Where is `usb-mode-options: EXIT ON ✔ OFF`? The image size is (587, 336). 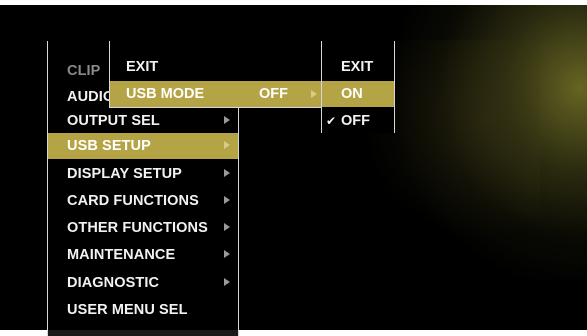 usb-mode-options: EXIT ON ✔ OFF is located at coordinates (358, 87).